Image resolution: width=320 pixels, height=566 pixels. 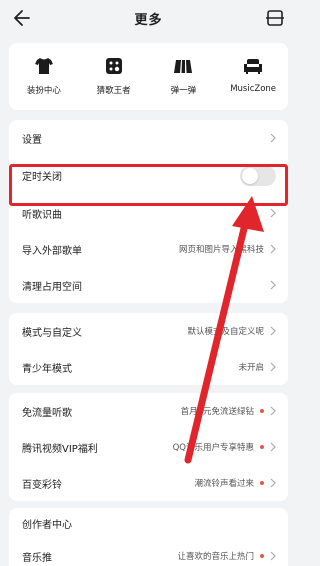 What do you see at coordinates (43, 91) in the screenshot?
I see `grid-label: 装扮中心` at bounding box center [43, 91].